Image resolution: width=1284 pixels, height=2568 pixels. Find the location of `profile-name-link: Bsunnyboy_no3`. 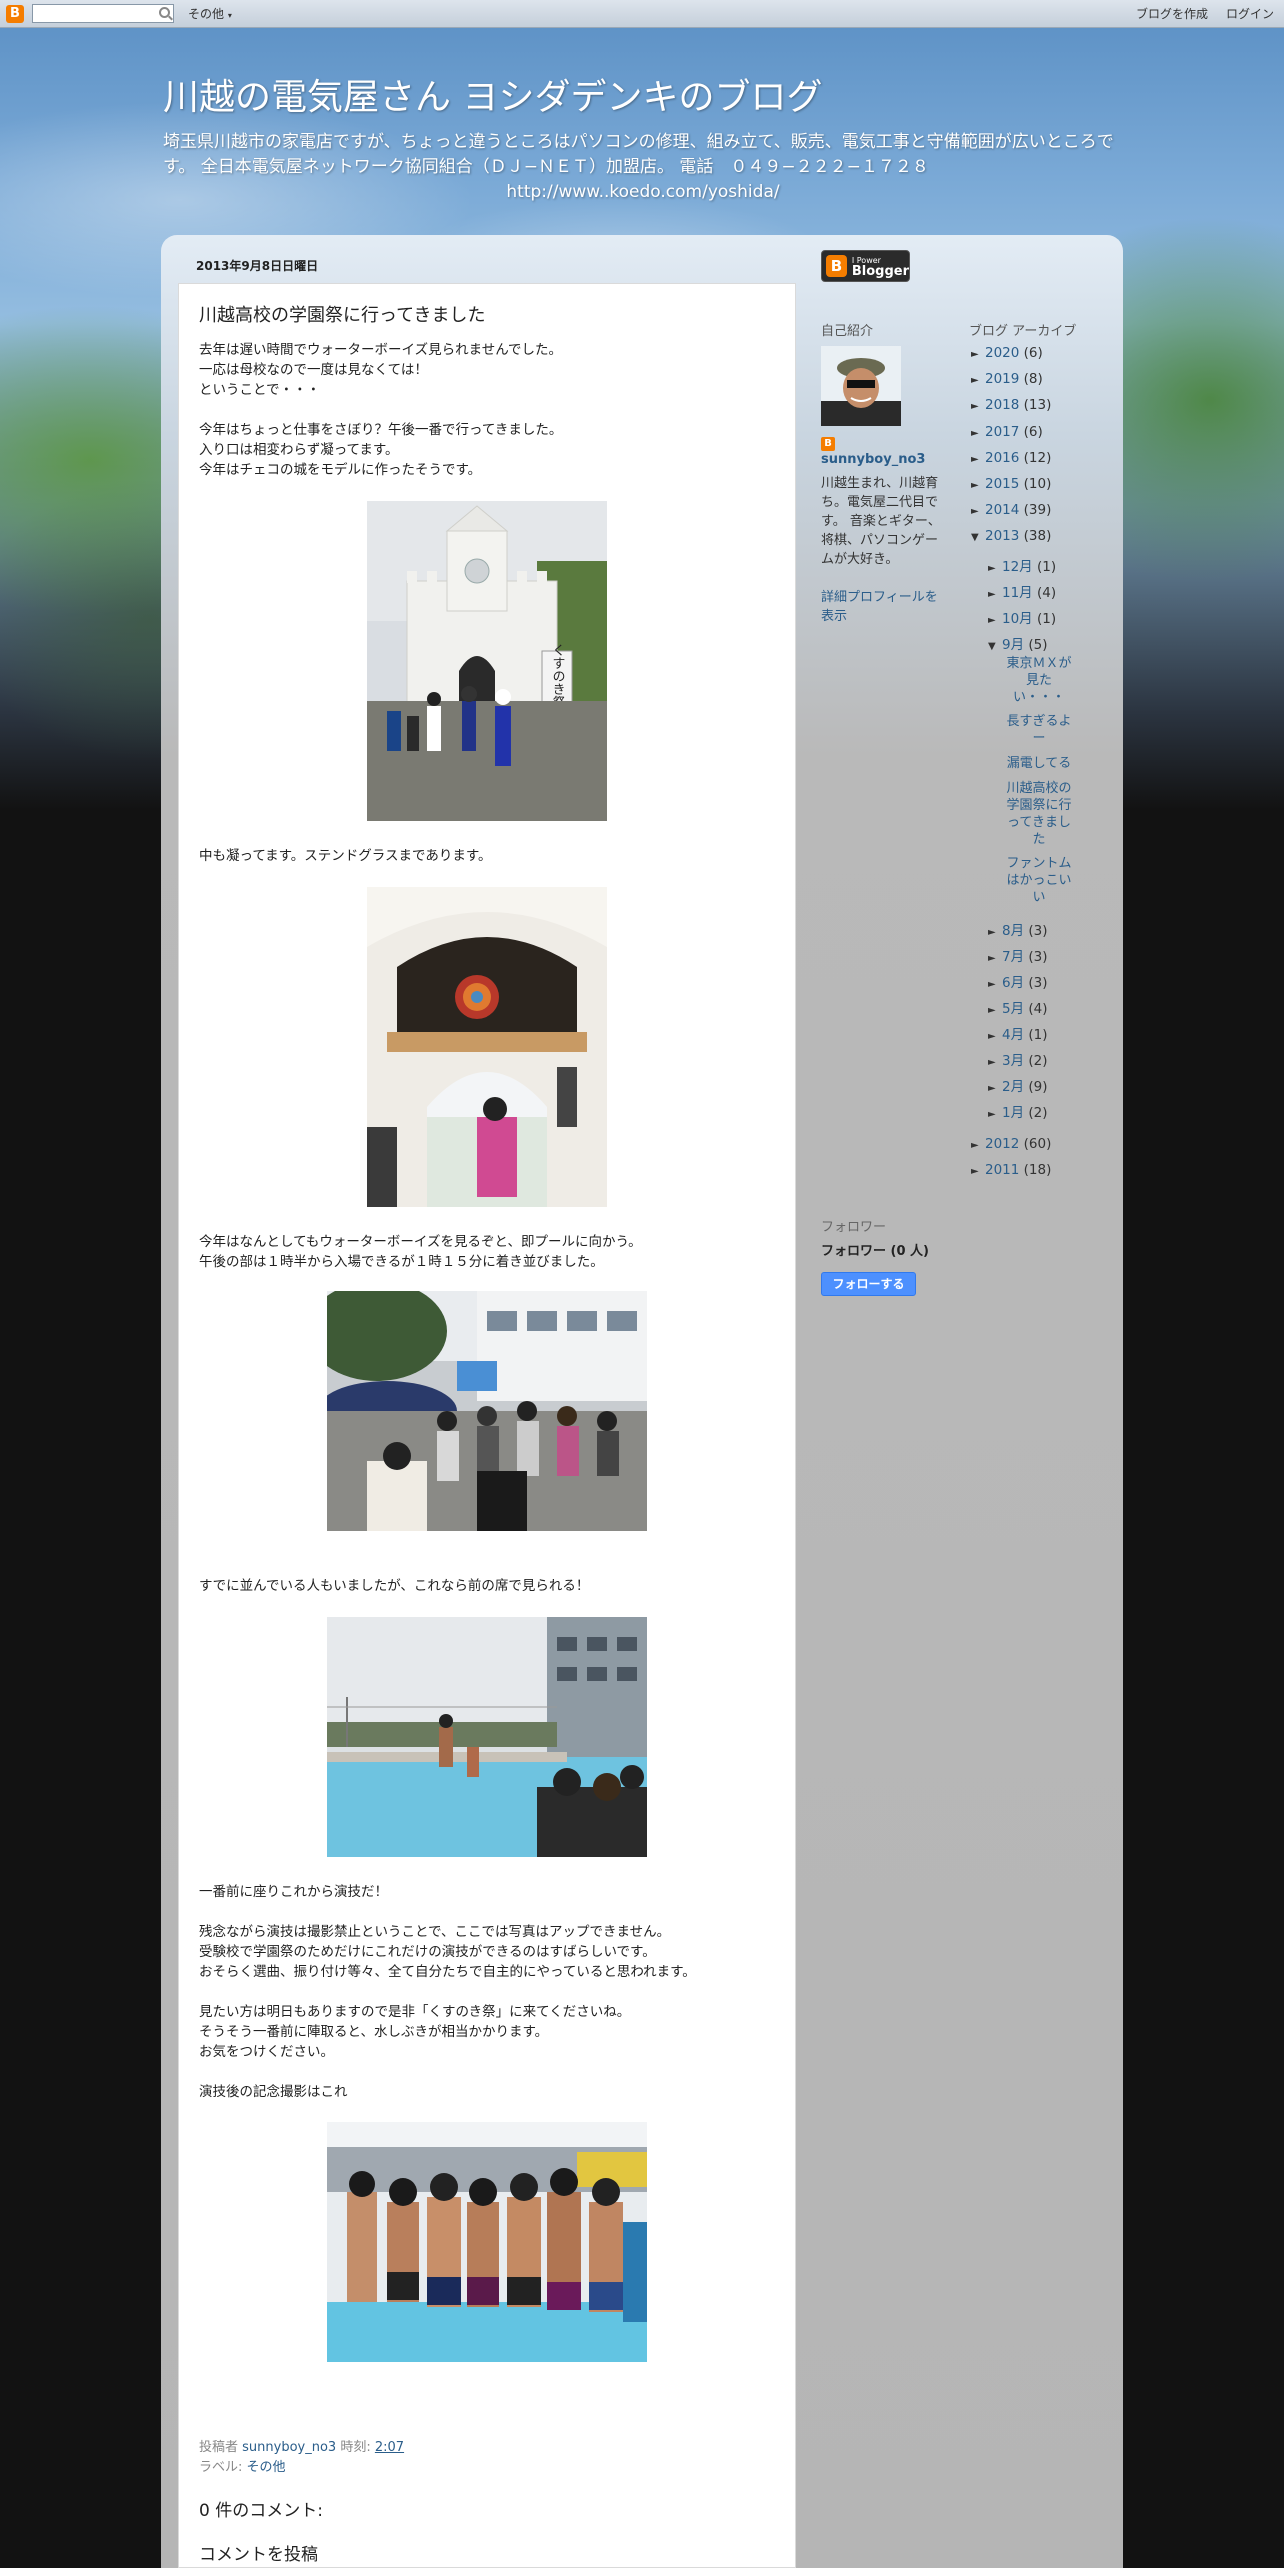

profile-name-link: Bsunnyboy_no3 is located at coordinates (881, 450).